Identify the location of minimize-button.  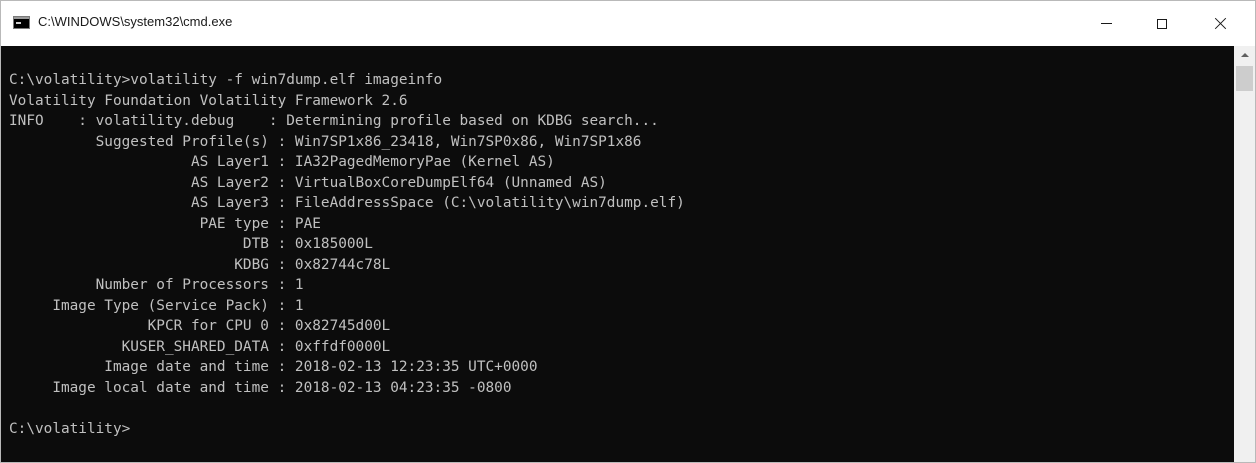
(1106, 23).